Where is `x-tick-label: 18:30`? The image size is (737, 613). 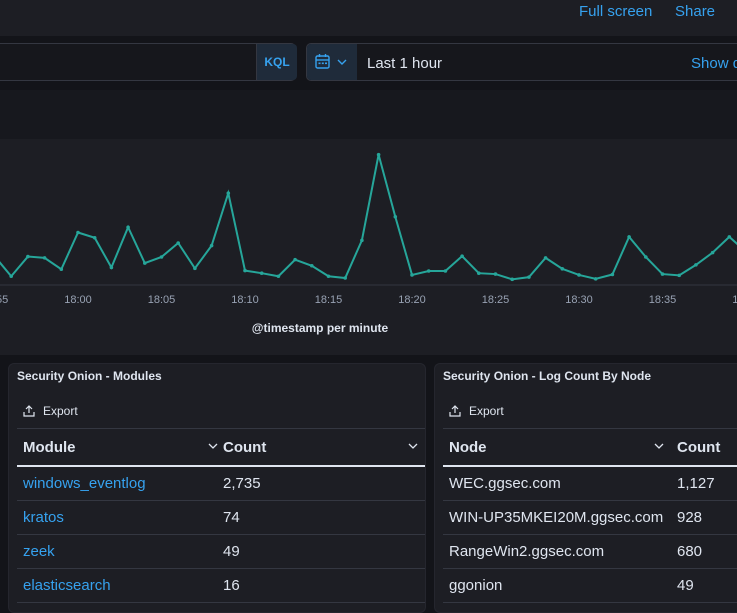 x-tick-label: 18:30 is located at coordinates (579, 300).